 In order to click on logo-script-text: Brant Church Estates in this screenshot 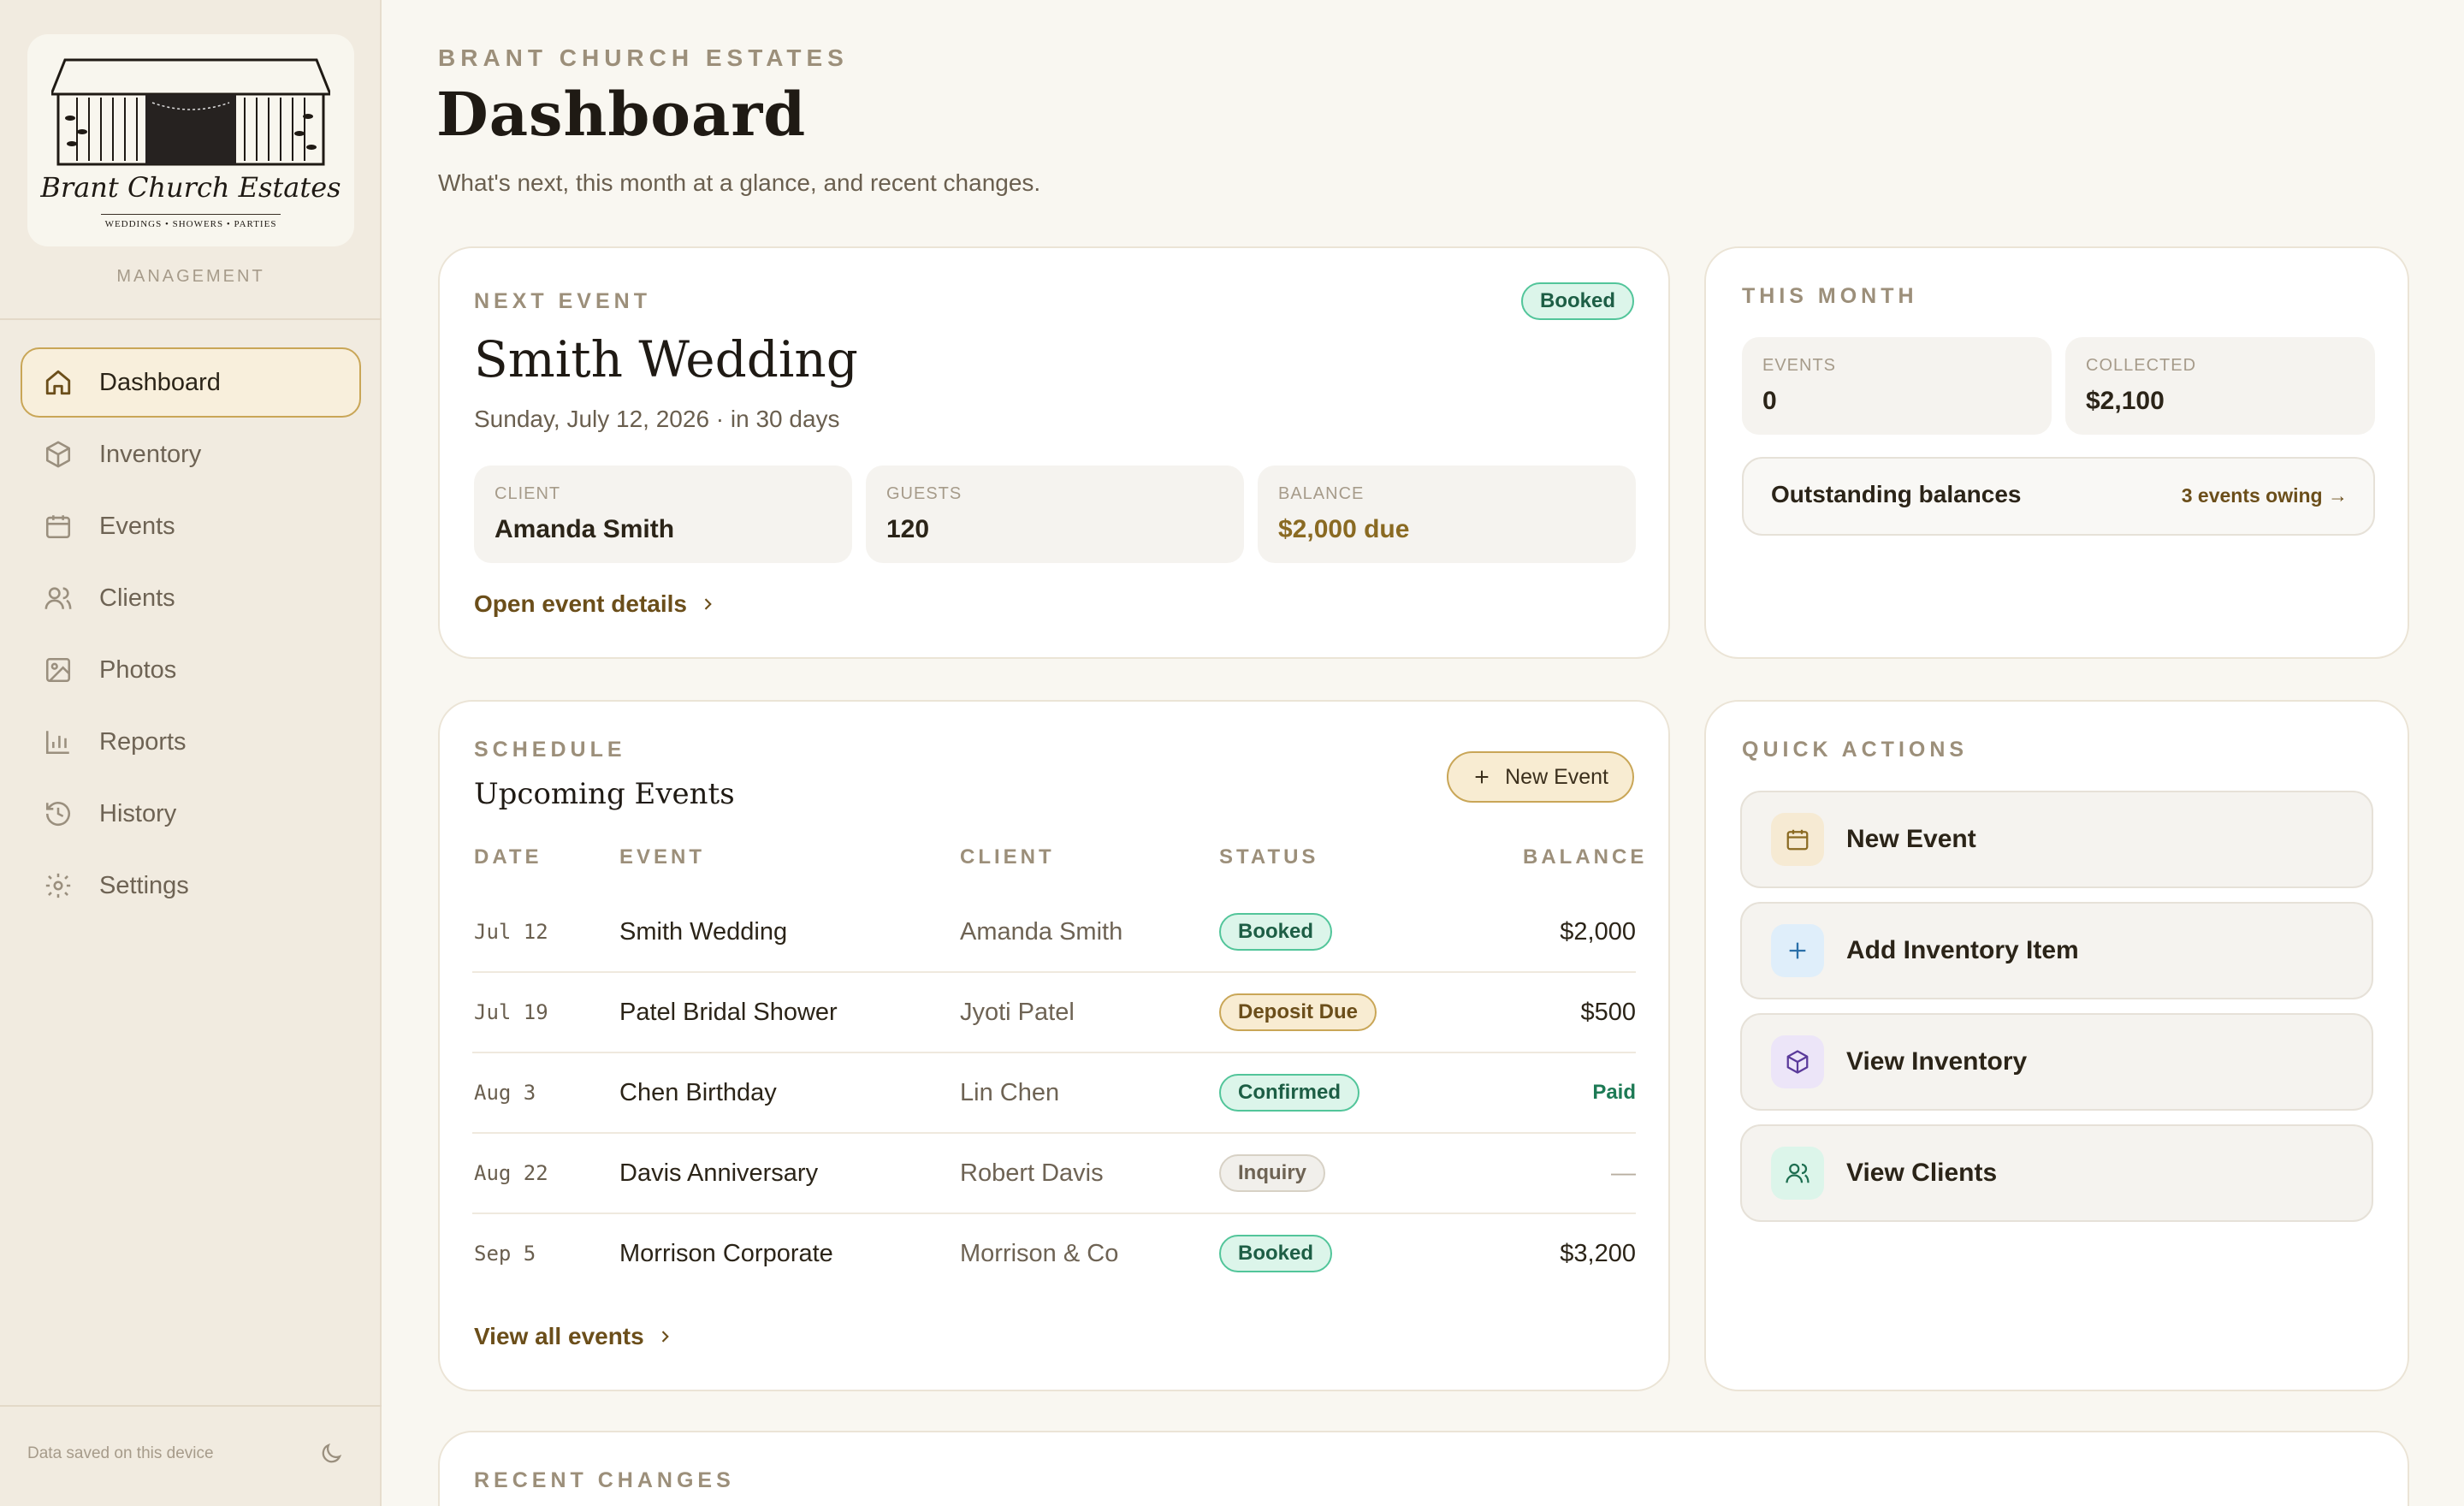, I will do `click(190, 188)`.